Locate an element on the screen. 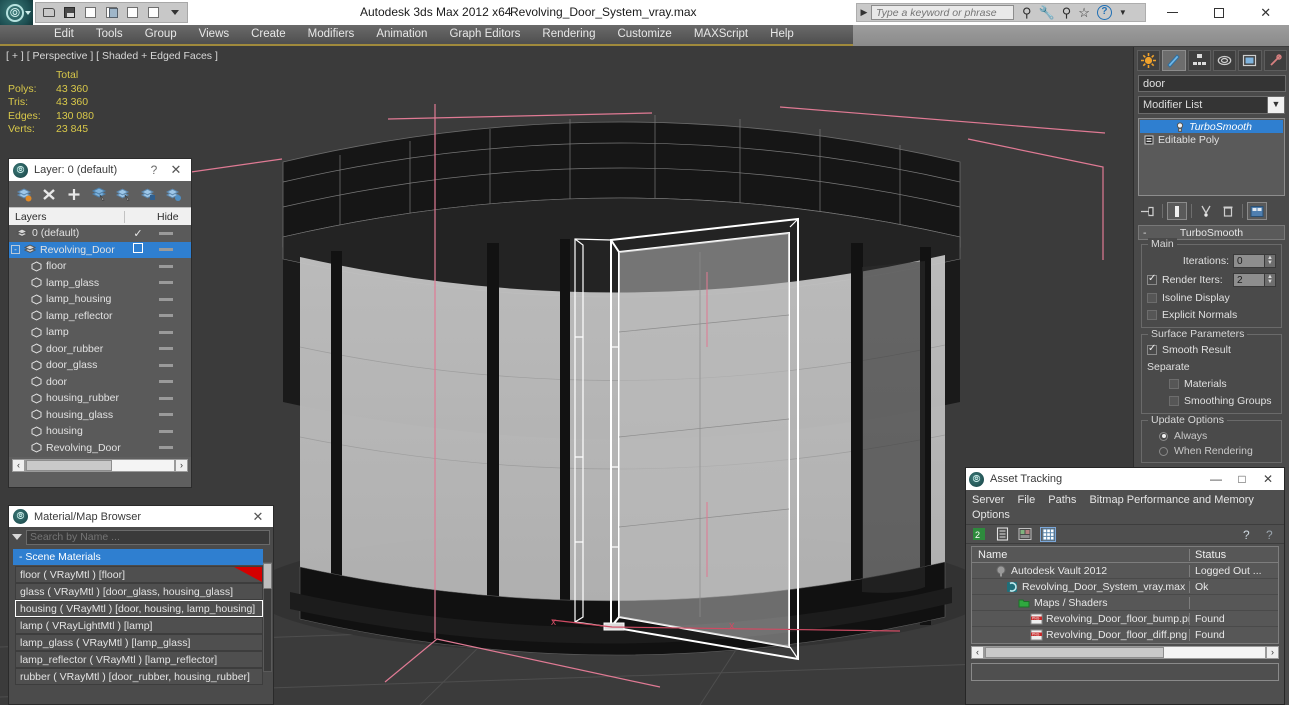 The image size is (1289, 705). material-item-lamp-glass: lamp_glass ( VRayMtl ) [lamp_glass] is located at coordinates (139, 642).